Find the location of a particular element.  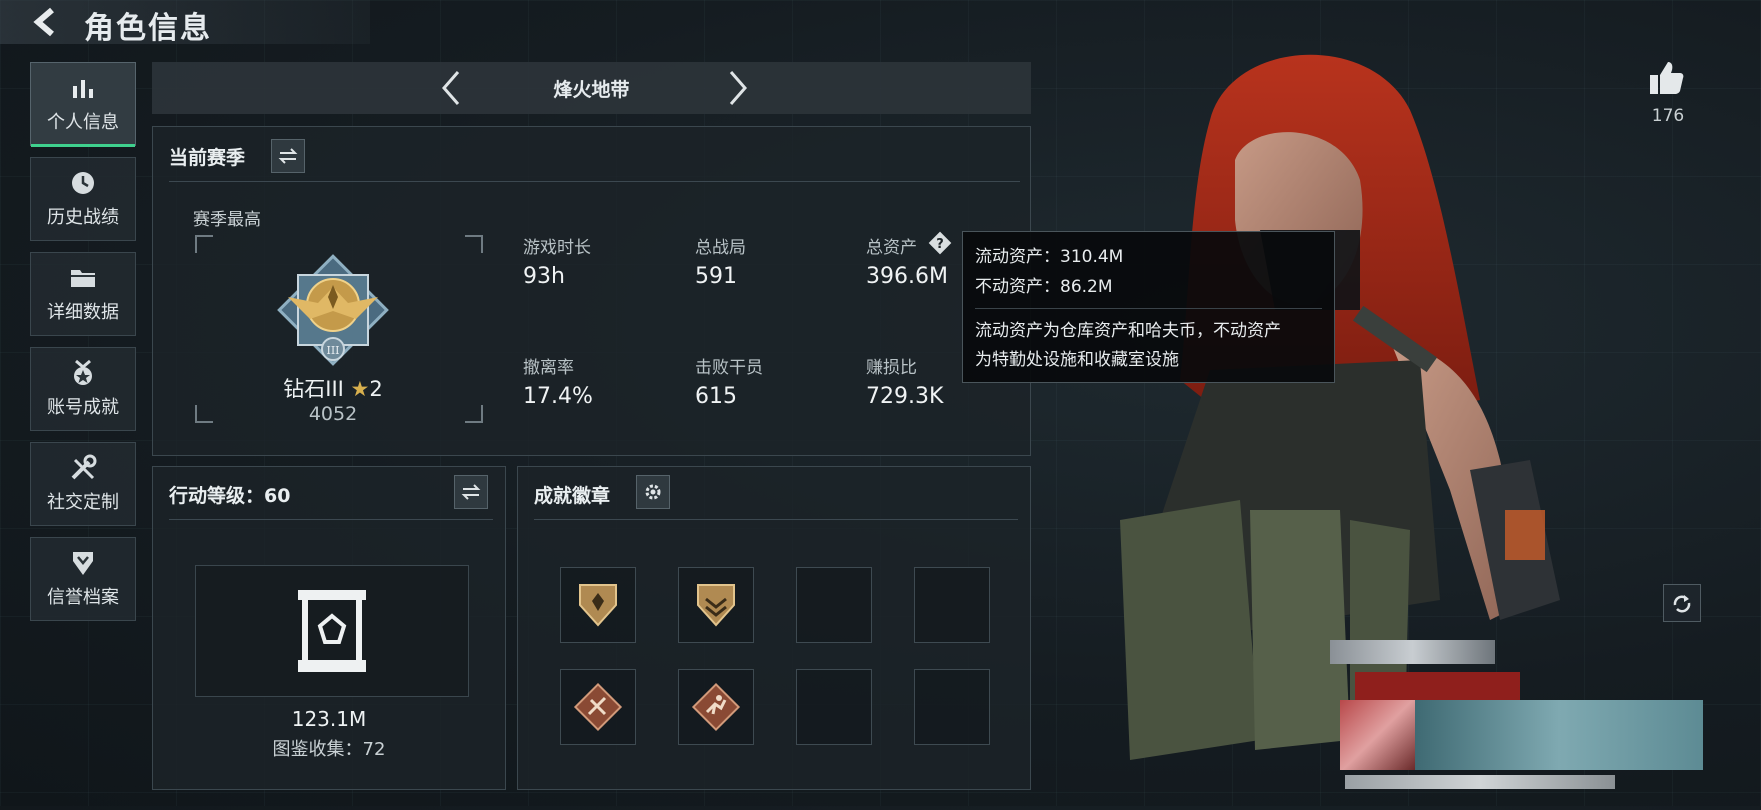

header-bar: 角色信息 is located at coordinates (185, 23).